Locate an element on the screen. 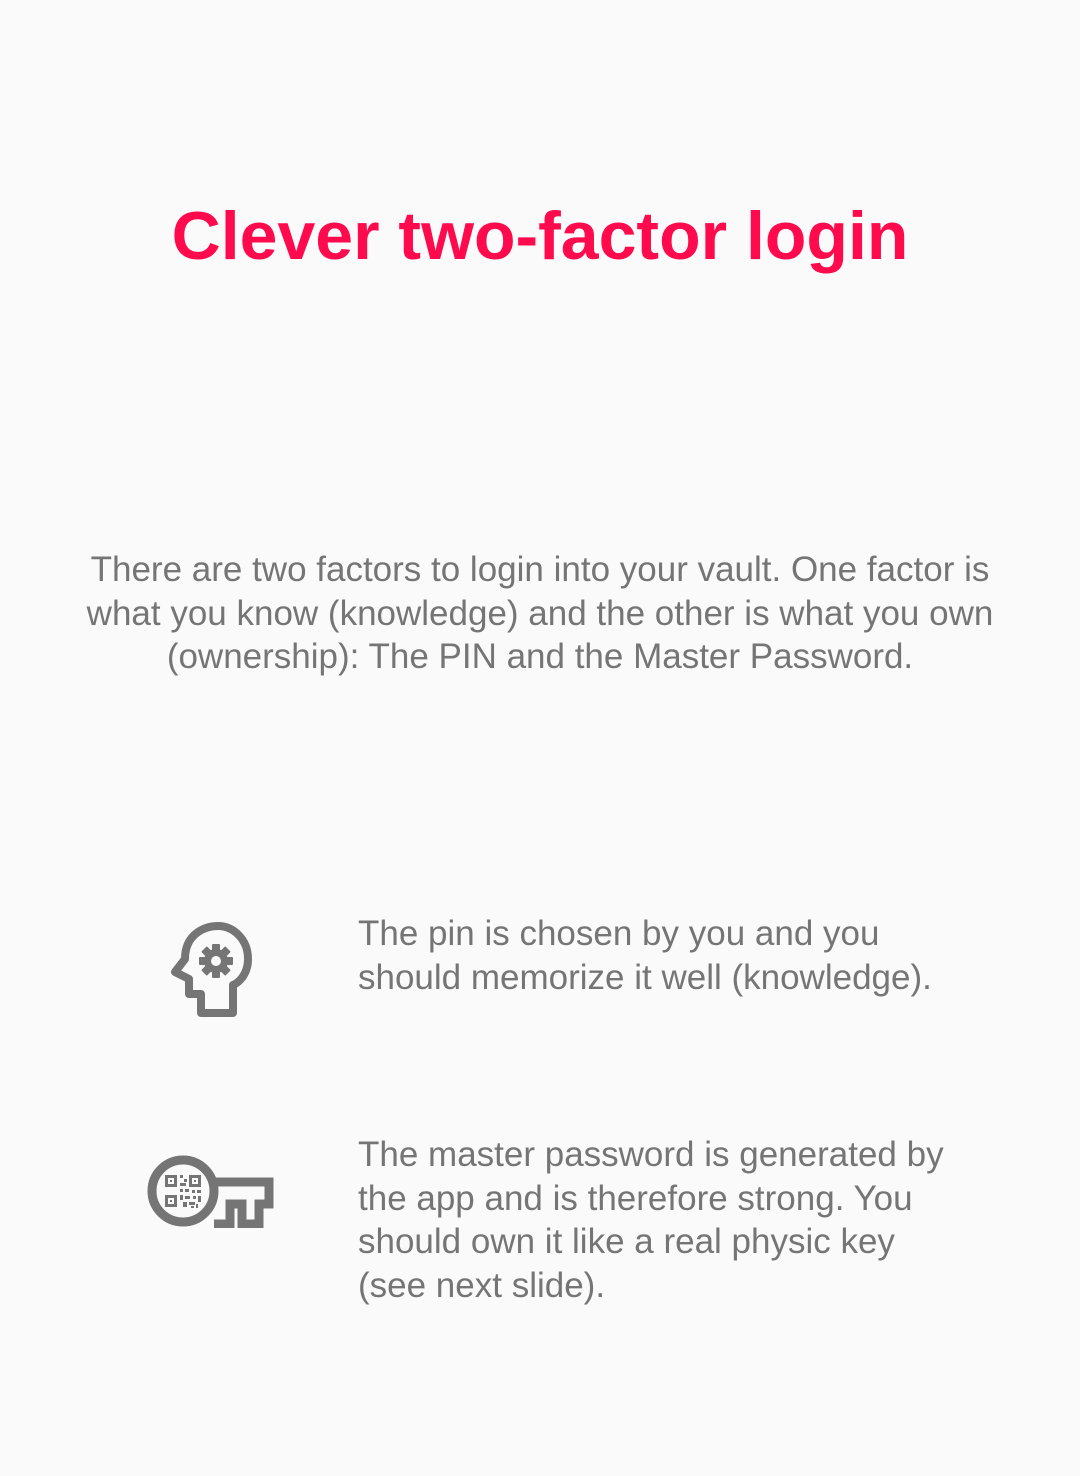  head-gear-icon is located at coordinates (211, 969).